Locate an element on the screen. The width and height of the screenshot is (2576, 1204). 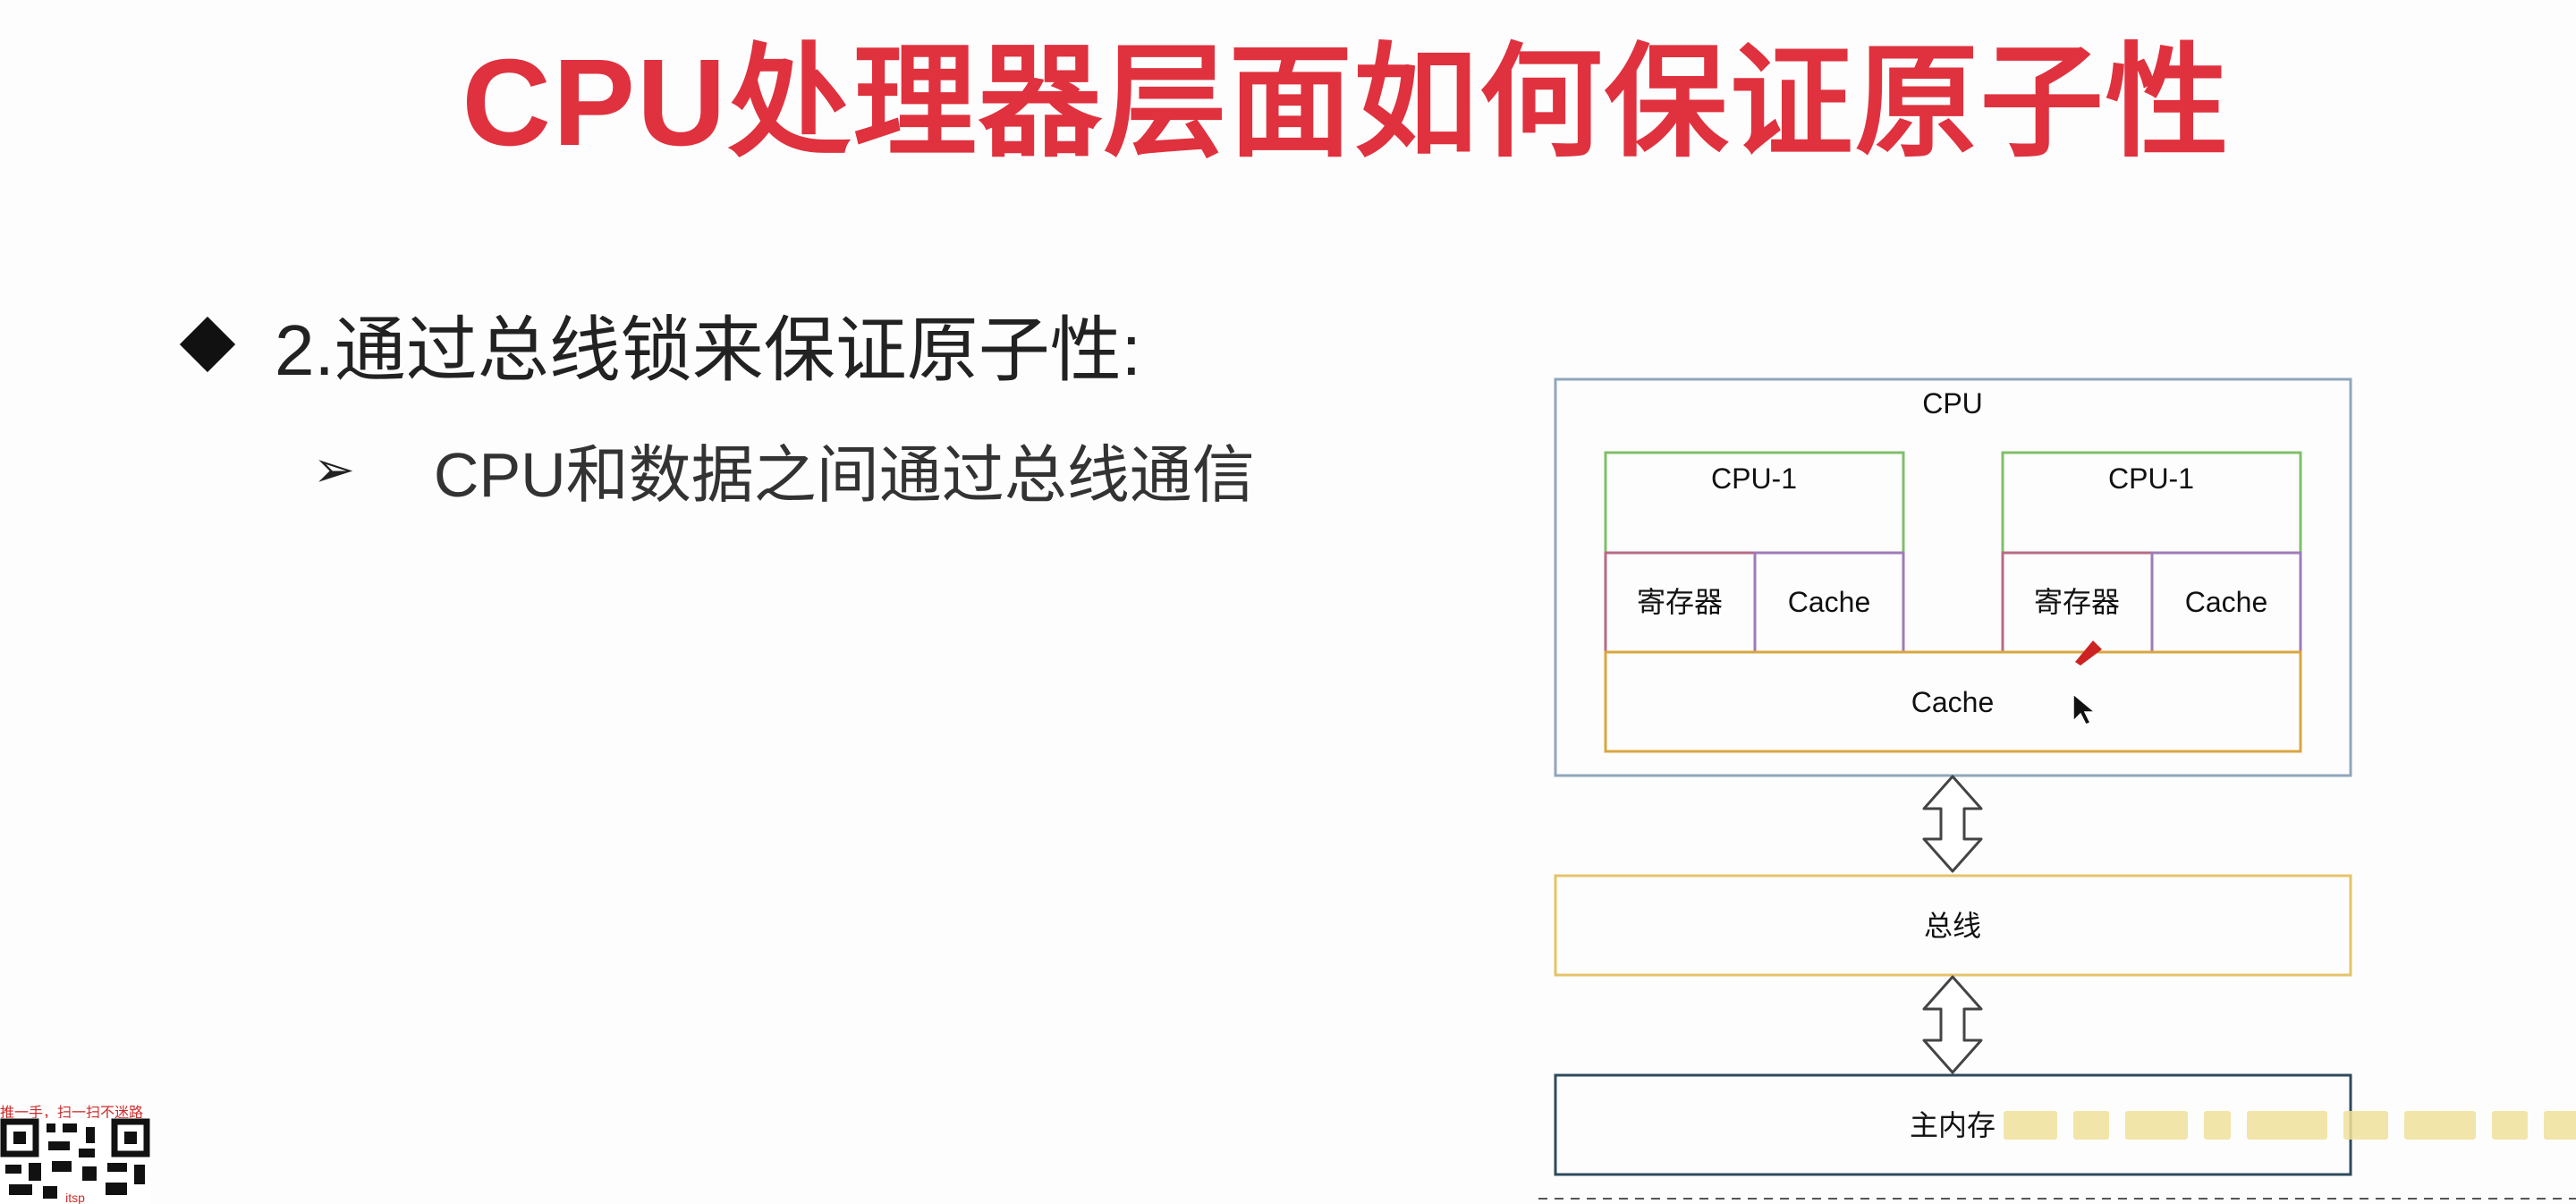
cursor-icon is located at coordinates (2084, 709).